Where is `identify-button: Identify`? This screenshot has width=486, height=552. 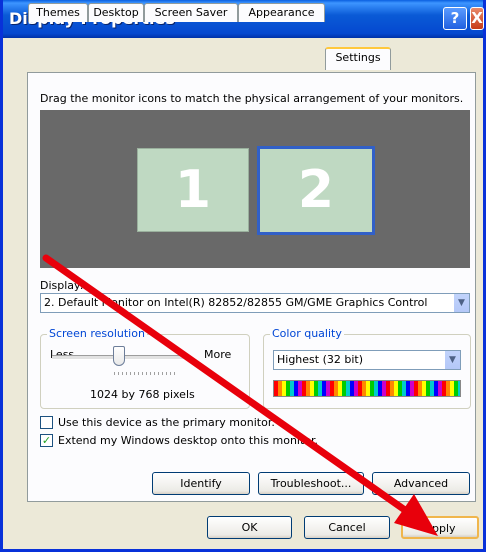 identify-button: Identify is located at coordinates (201, 483).